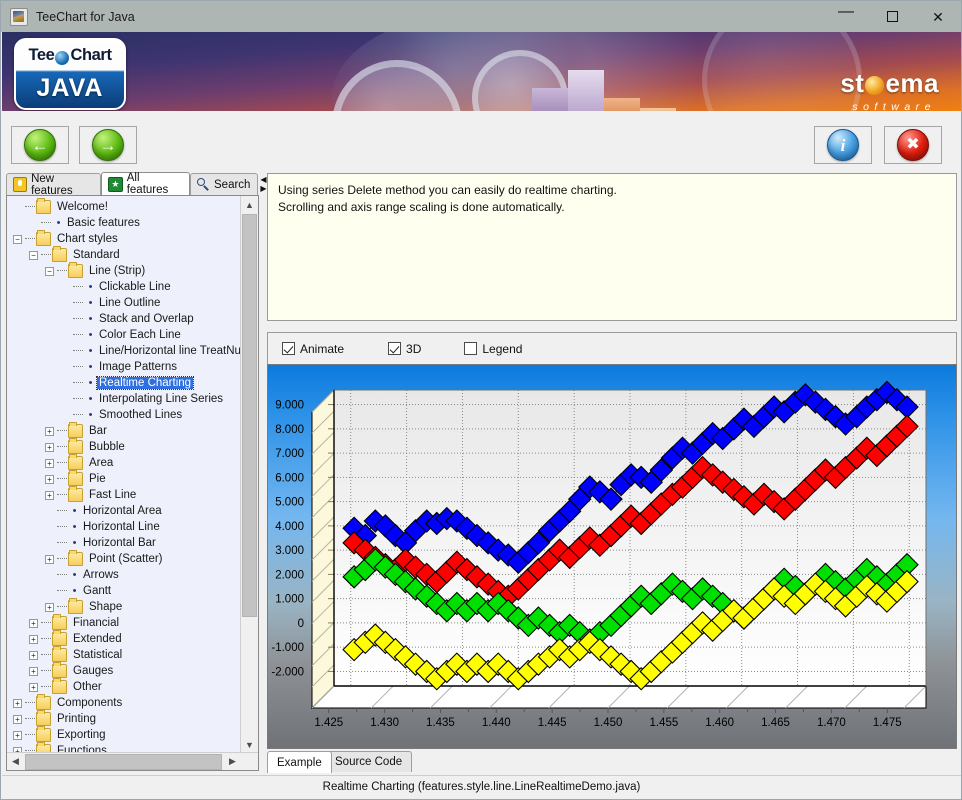  I want to click on tab-example: Example, so click(299, 762).